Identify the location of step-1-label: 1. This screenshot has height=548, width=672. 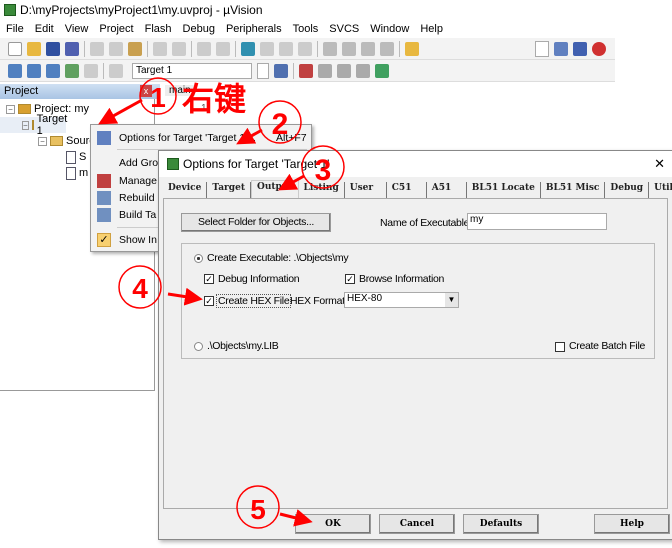
(158, 97).